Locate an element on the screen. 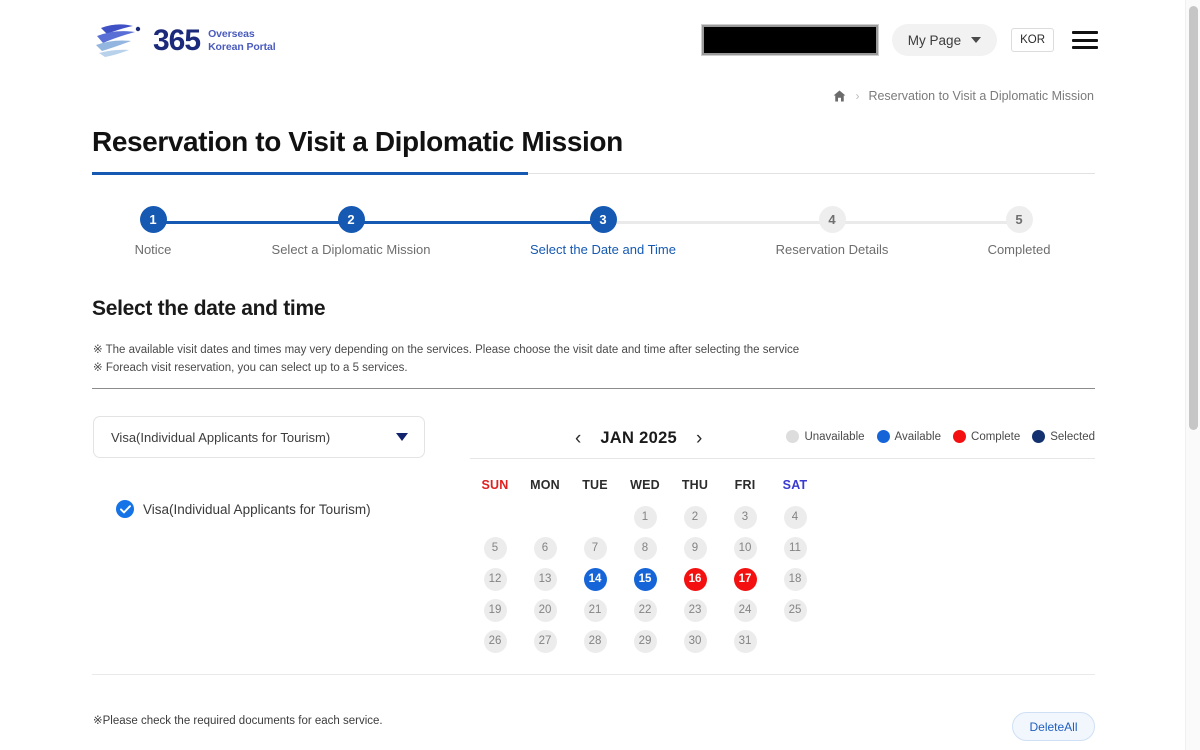  calendar-day-15: 15 is located at coordinates (645, 579).